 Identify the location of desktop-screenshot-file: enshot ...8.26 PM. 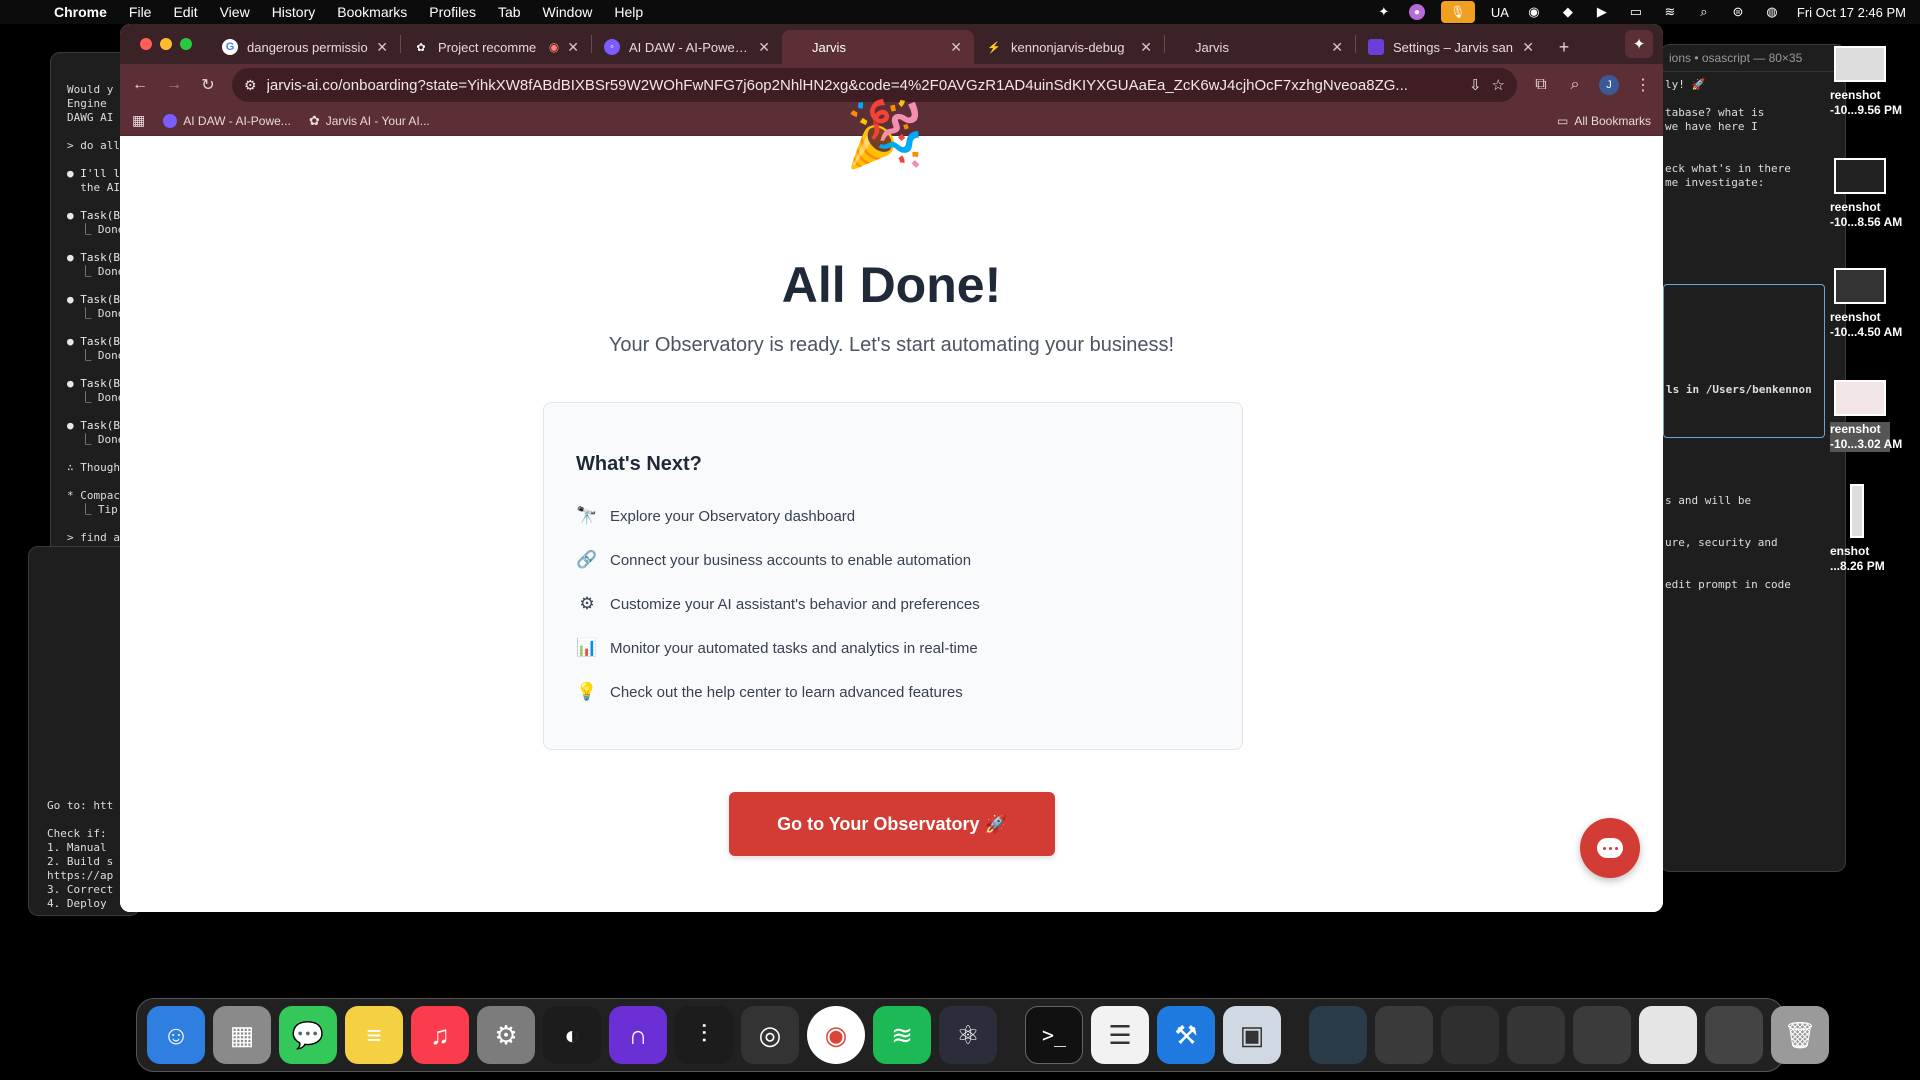
(1860, 529).